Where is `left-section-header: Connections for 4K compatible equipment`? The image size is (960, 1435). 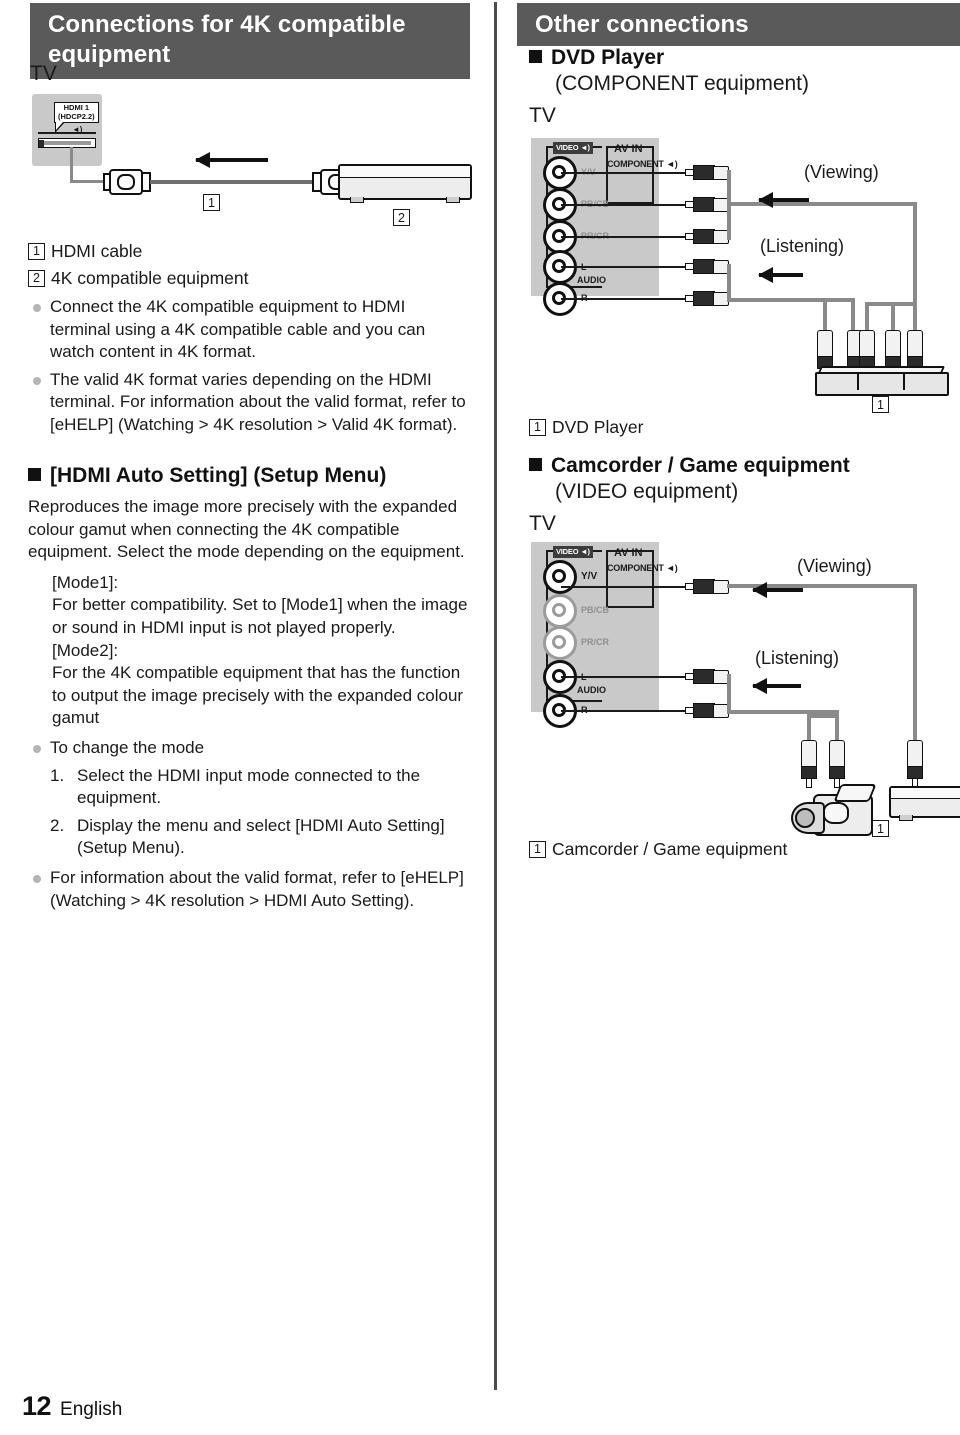
left-section-header: Connections for 4K compatible equipment is located at coordinates (250, 41).